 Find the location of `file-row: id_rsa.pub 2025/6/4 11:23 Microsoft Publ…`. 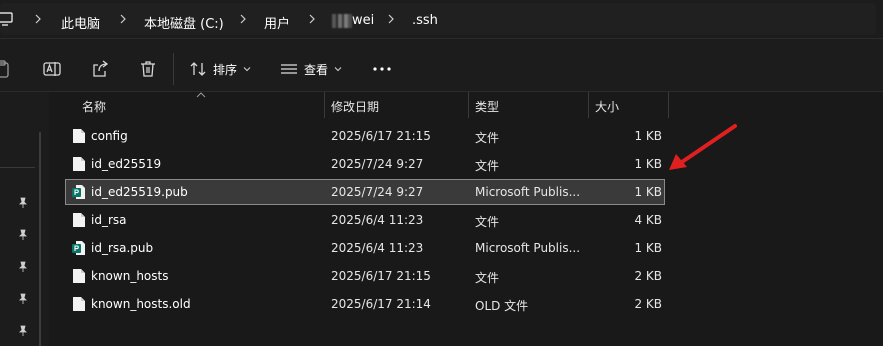

file-row: id_rsa.pub 2025/6/4 11:23 Microsoft Publ… is located at coordinates (365, 248).